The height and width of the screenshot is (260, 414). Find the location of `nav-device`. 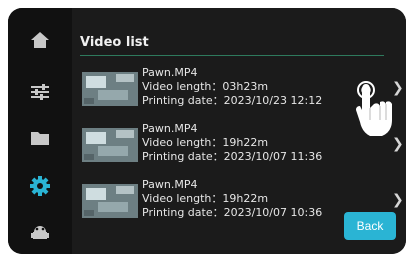

nav-device is located at coordinates (40, 232).